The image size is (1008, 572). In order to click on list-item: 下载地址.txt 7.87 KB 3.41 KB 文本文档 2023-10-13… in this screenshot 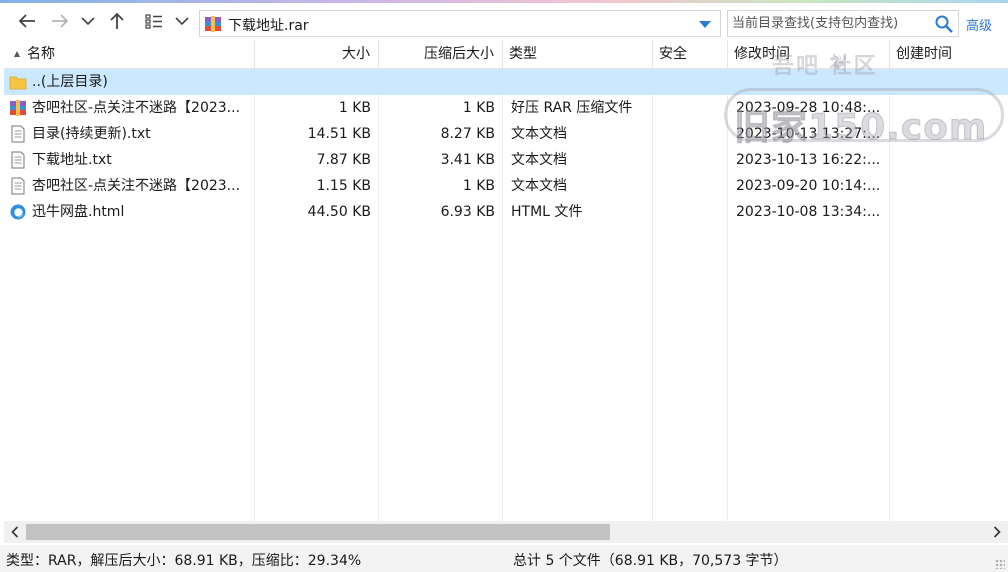, I will do `click(506, 160)`.